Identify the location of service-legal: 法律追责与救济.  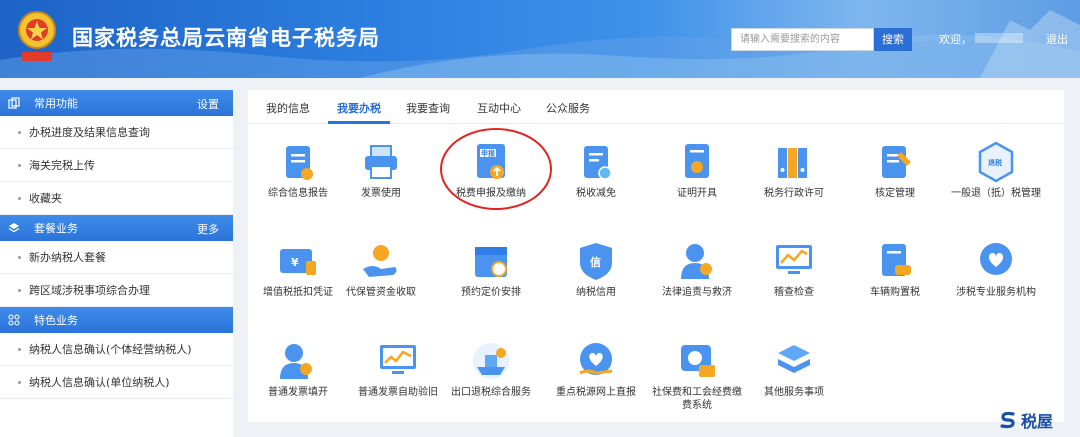
(697, 269).